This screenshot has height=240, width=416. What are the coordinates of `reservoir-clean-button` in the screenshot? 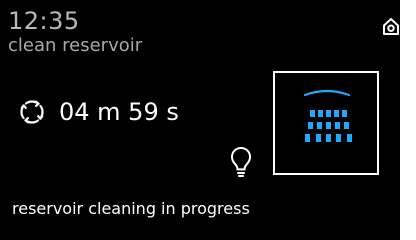 It's located at (326, 123).